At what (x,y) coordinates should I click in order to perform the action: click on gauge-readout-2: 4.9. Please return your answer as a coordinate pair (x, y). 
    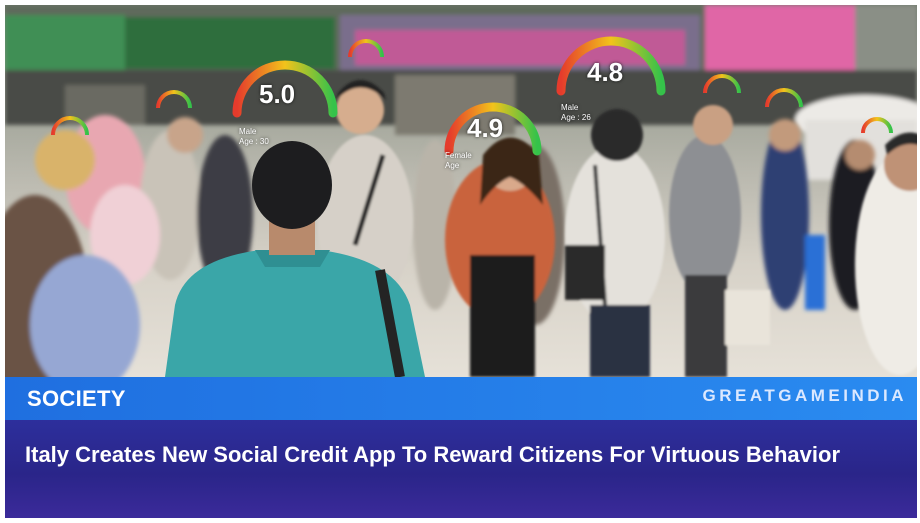
    Looking at the image, I should click on (485, 128).